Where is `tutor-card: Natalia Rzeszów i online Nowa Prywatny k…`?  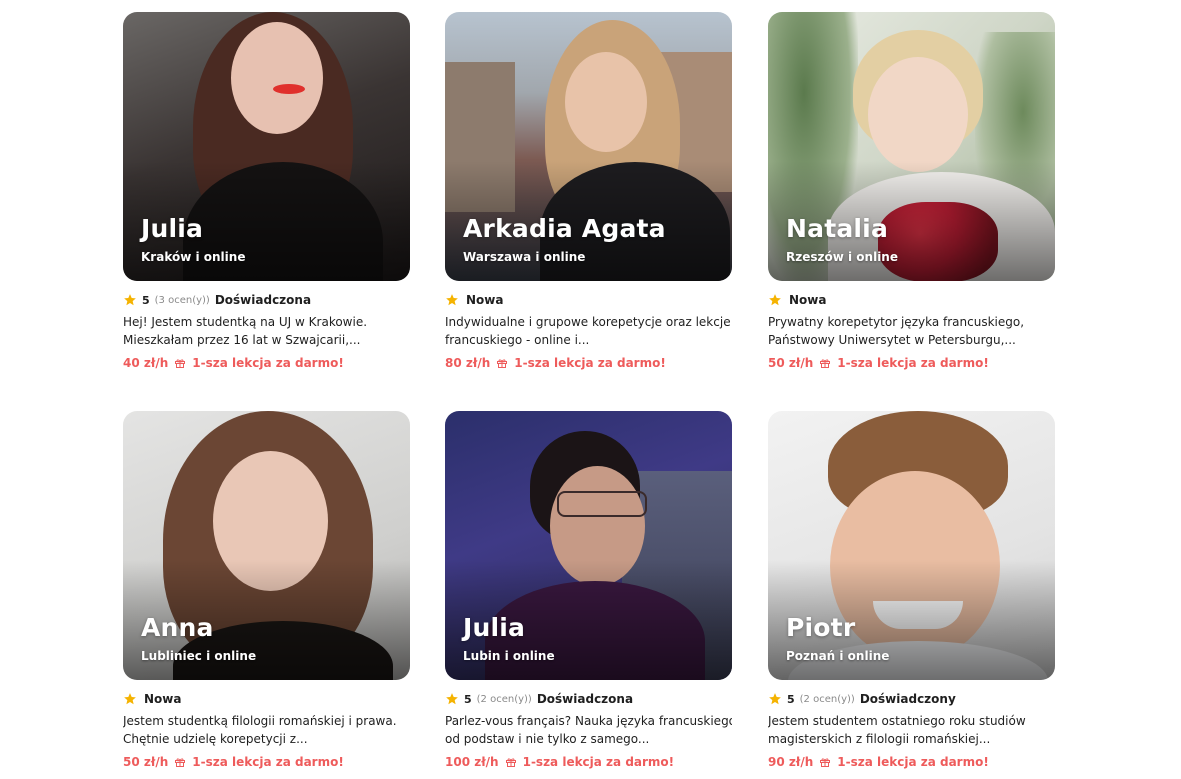 tutor-card: Natalia Rzeszów i online Nowa Prywatny k… is located at coordinates (911, 191).